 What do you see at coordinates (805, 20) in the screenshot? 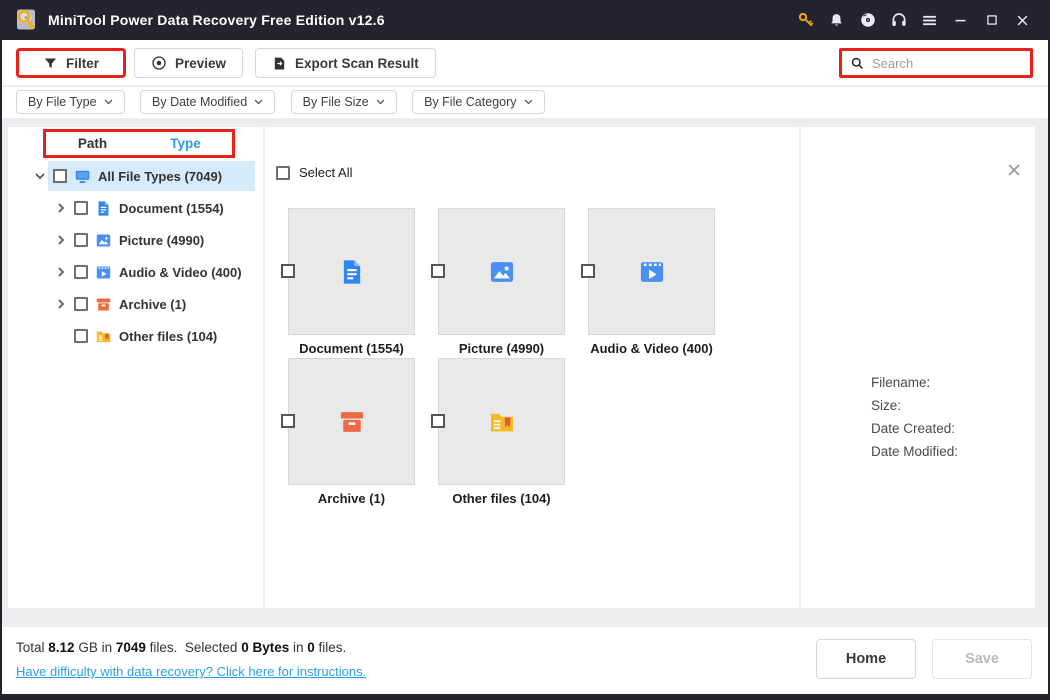
I see `key-icon` at bounding box center [805, 20].